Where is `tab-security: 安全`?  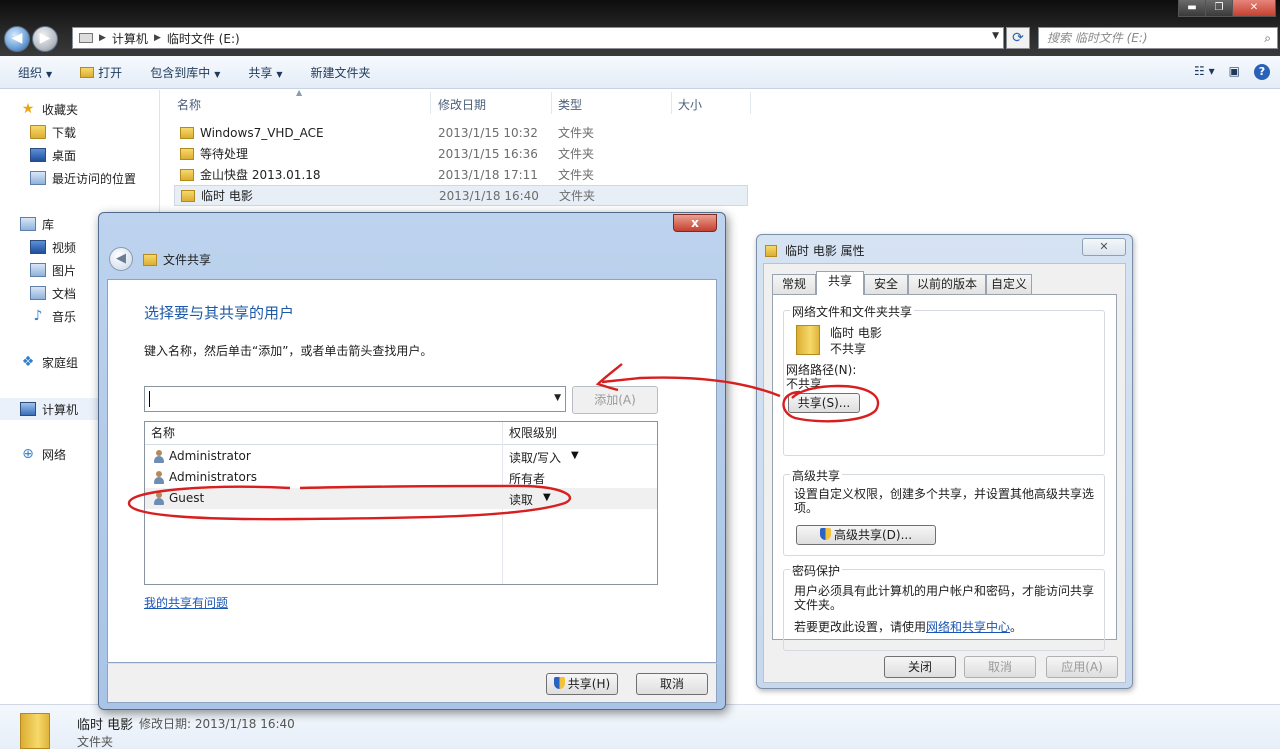 tab-security: 安全 is located at coordinates (886, 284).